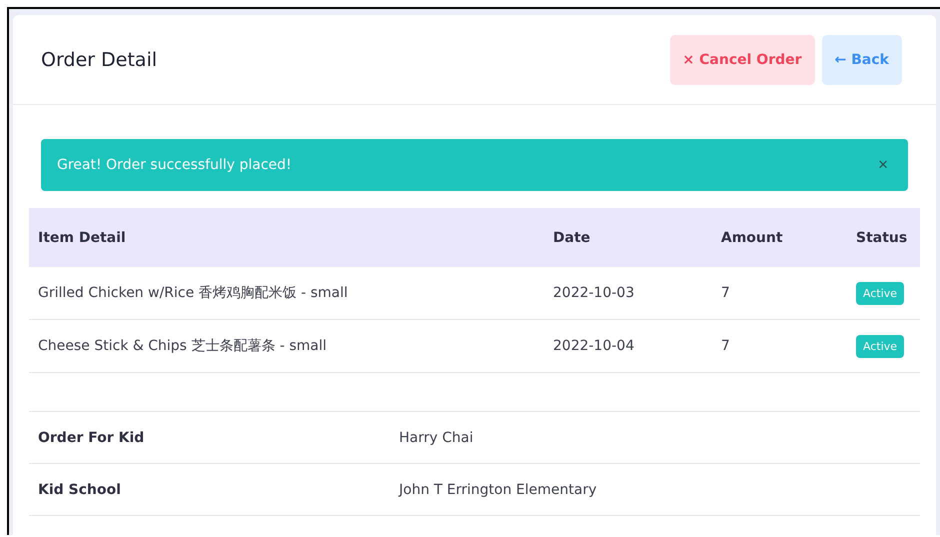  Describe the element at coordinates (174, 165) in the screenshot. I see `alert-message: Great! Order successfully placed!` at that location.